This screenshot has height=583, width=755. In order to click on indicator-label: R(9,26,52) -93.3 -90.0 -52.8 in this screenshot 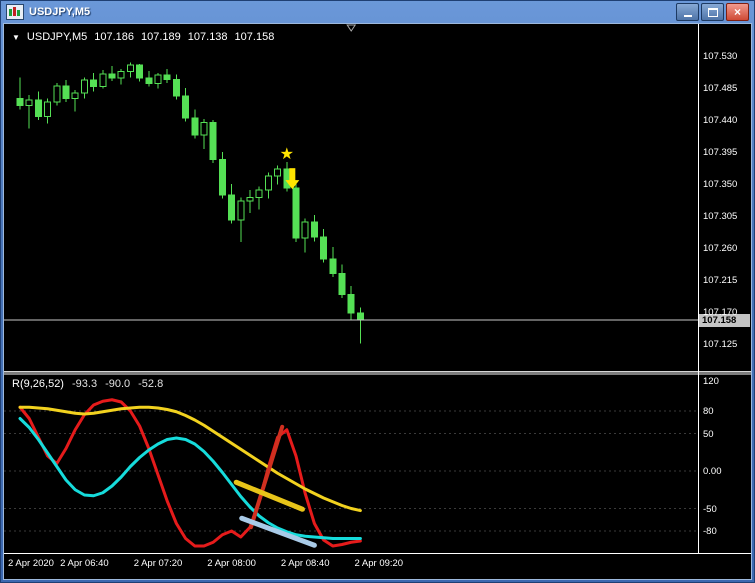, I will do `click(87, 384)`.